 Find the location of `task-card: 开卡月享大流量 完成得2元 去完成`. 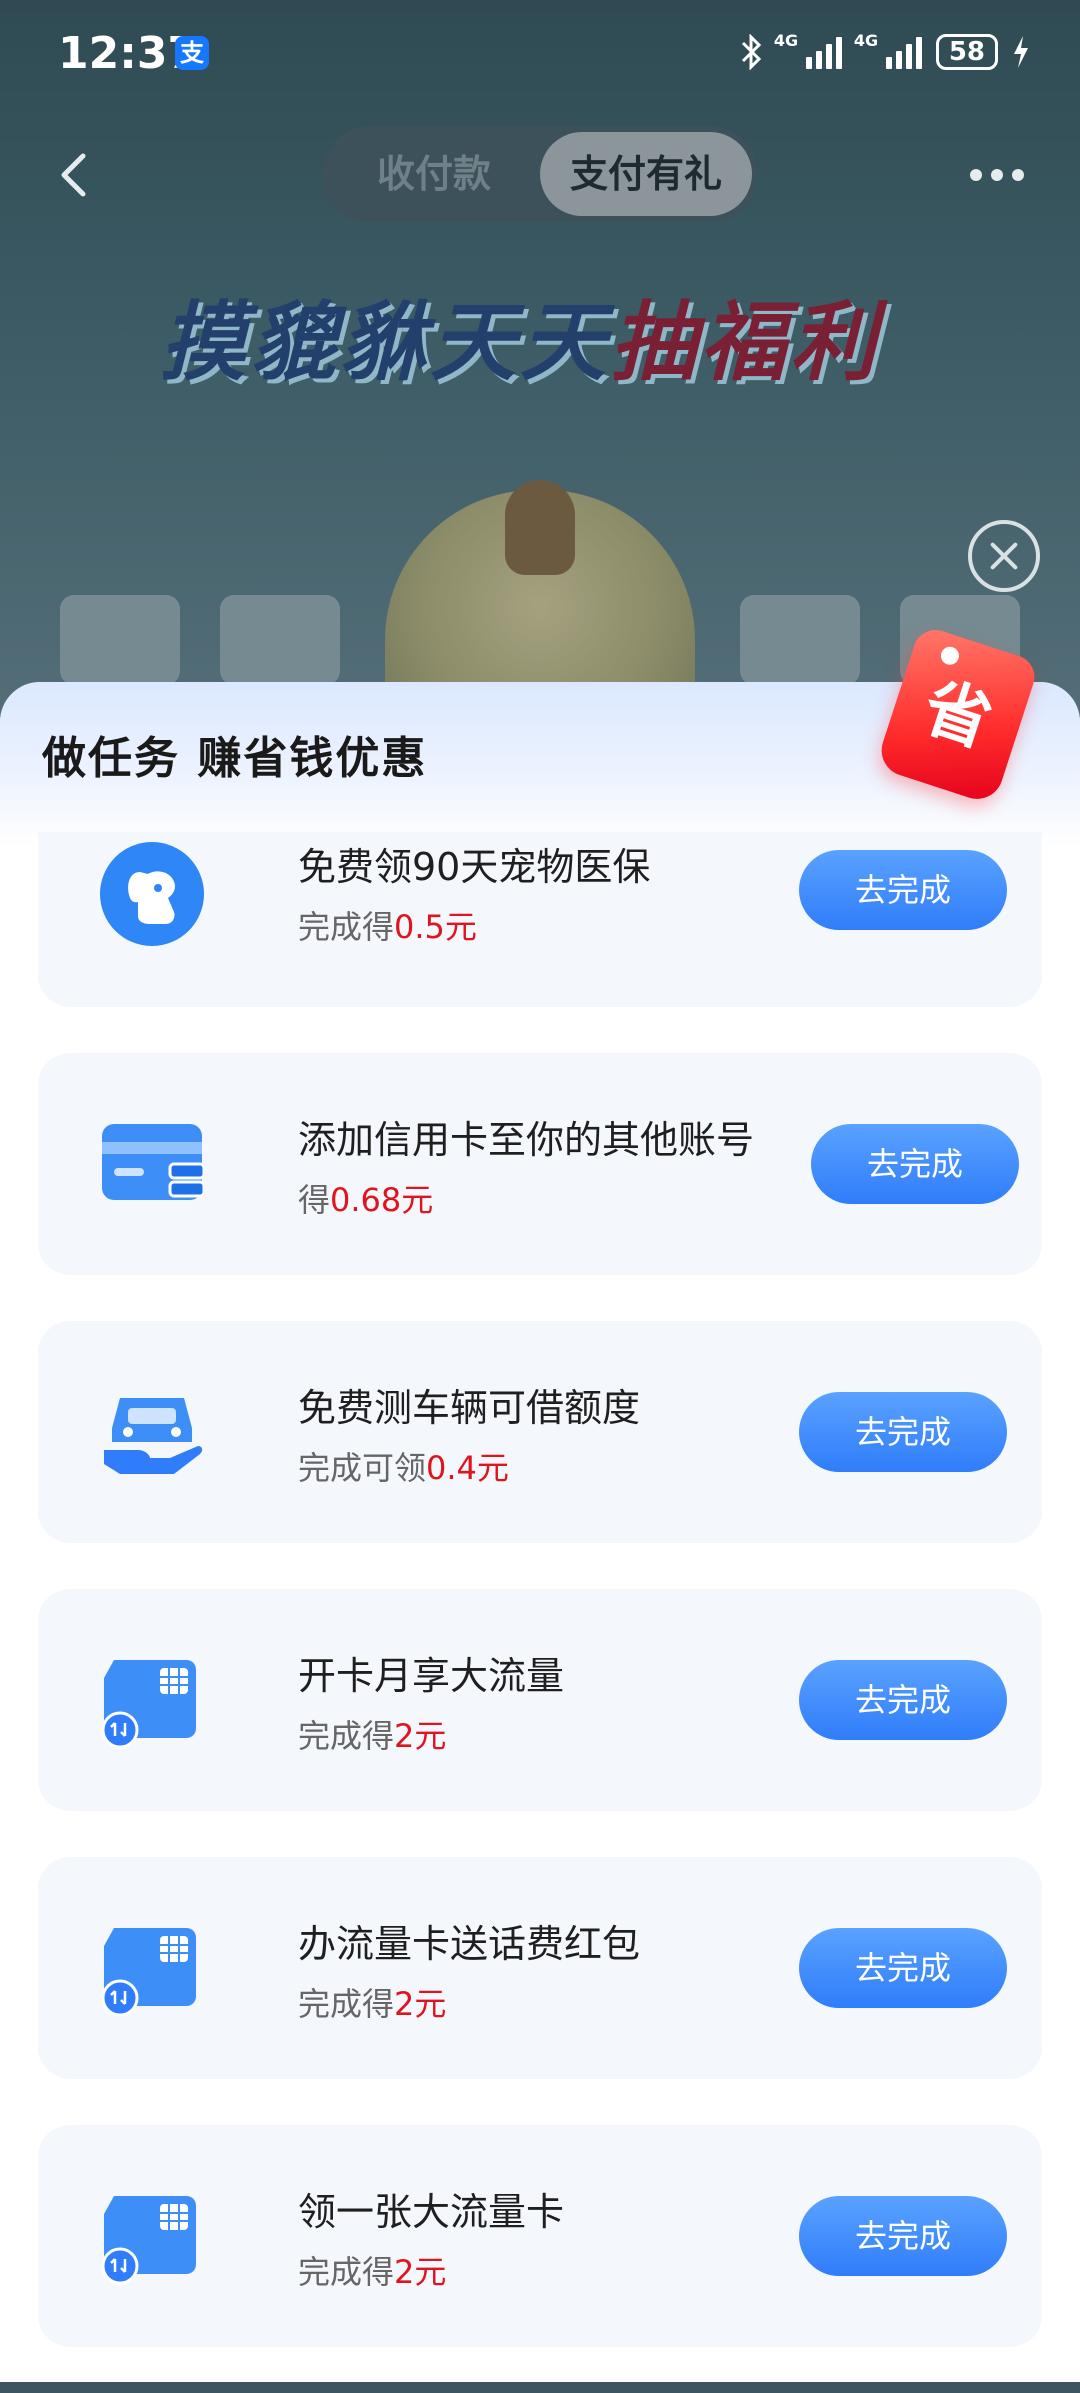

task-card: 开卡月享大流量 完成得2元 去完成 is located at coordinates (540, 1700).